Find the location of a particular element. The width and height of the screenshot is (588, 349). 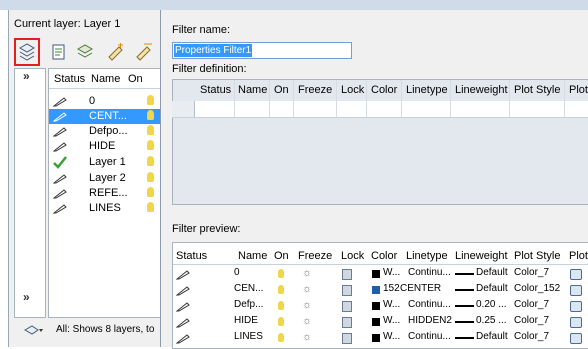

prev-col-lock: Lock is located at coordinates (352, 256).